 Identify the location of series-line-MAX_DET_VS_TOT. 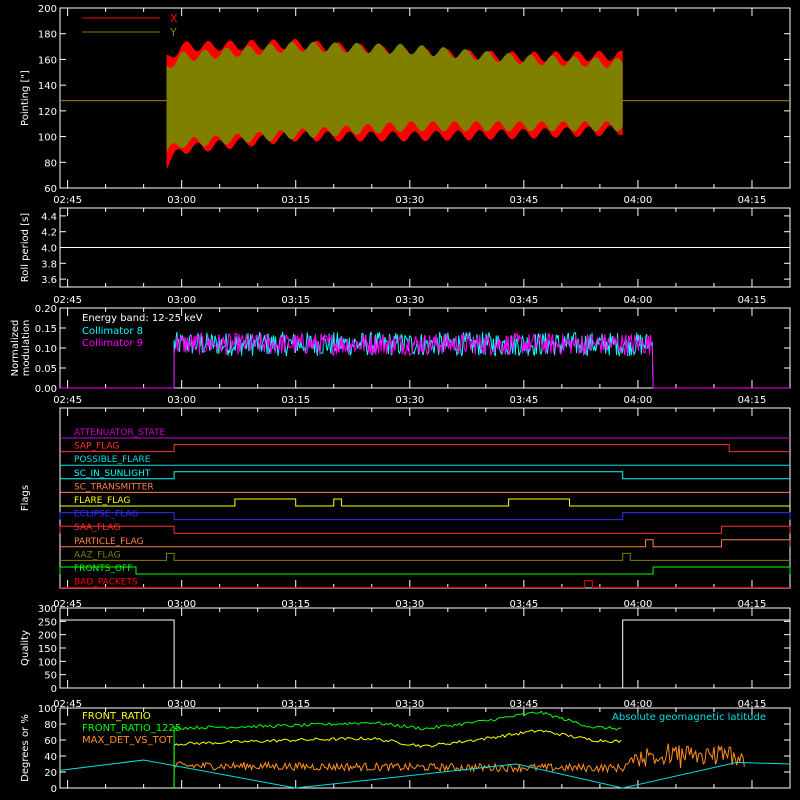
(459, 758).